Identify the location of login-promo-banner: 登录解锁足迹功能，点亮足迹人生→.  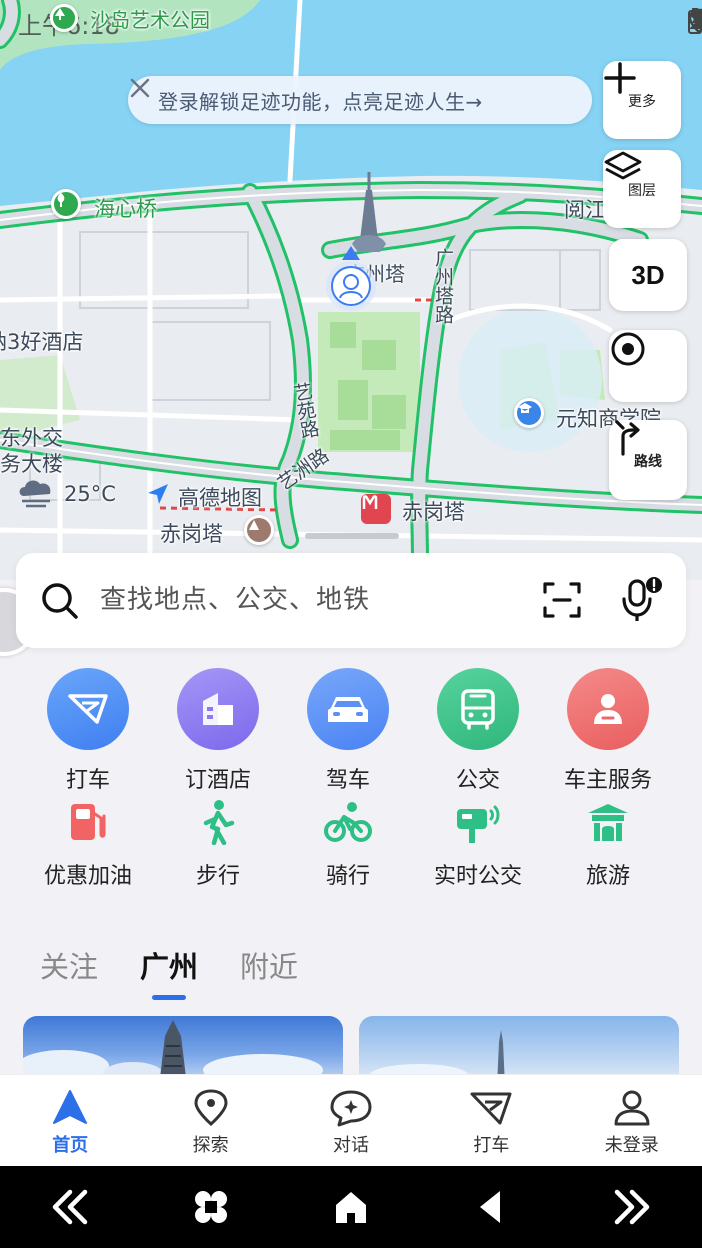
(360, 100).